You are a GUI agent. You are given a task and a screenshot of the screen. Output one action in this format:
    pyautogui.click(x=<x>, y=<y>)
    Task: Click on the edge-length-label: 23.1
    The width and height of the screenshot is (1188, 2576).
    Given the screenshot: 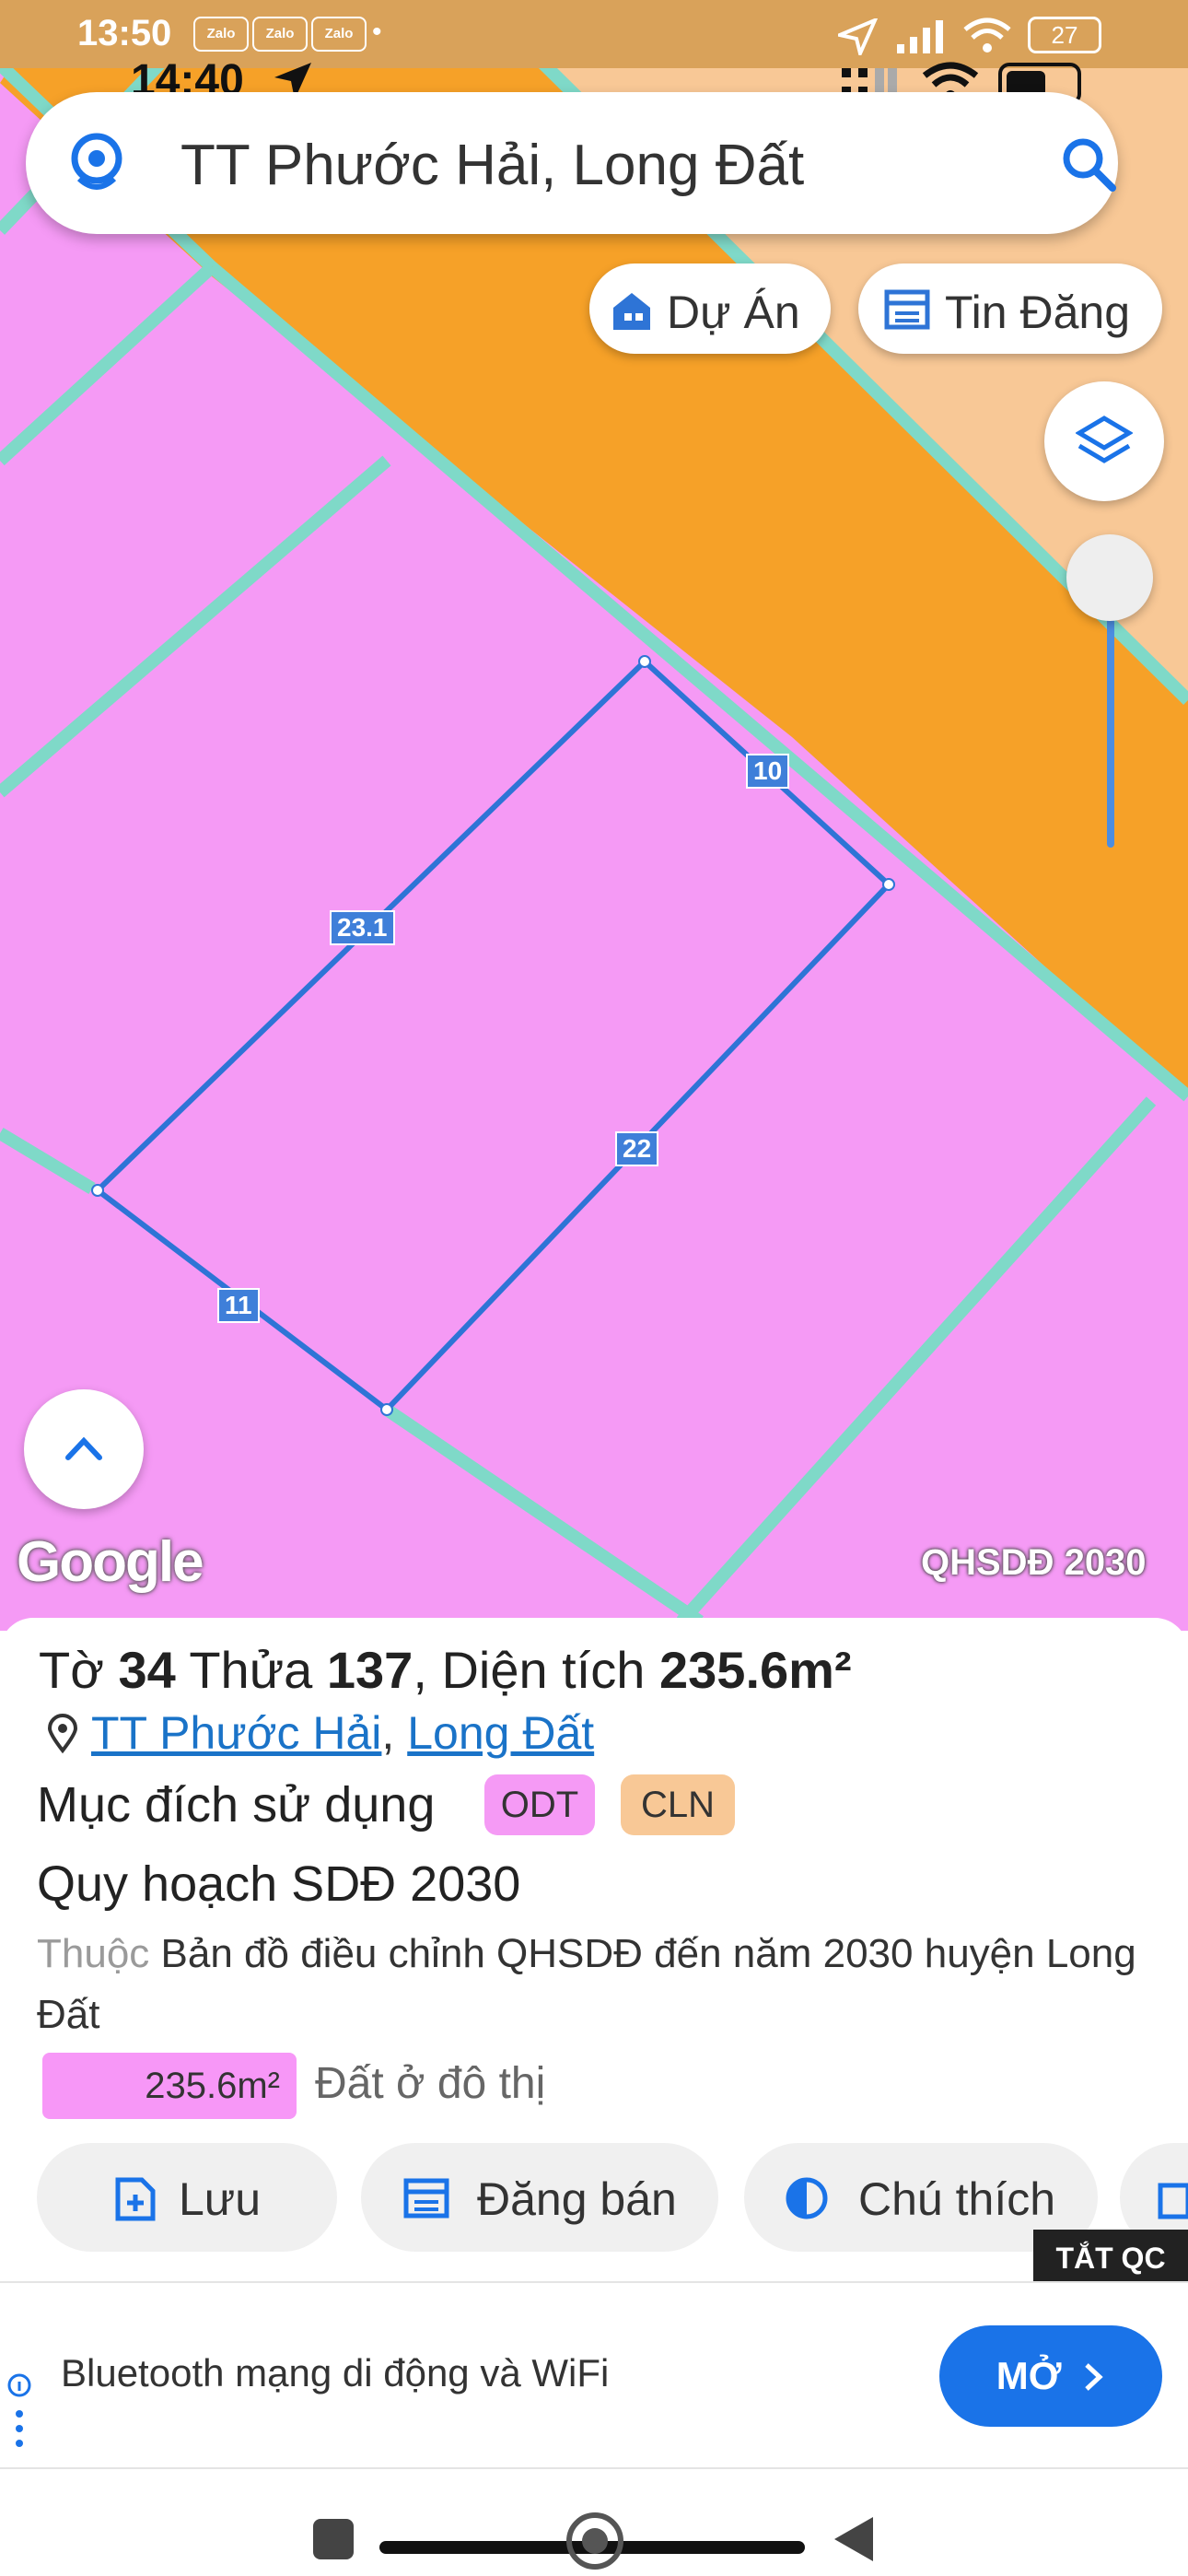 What is the action you would take?
    pyautogui.click(x=362, y=927)
    